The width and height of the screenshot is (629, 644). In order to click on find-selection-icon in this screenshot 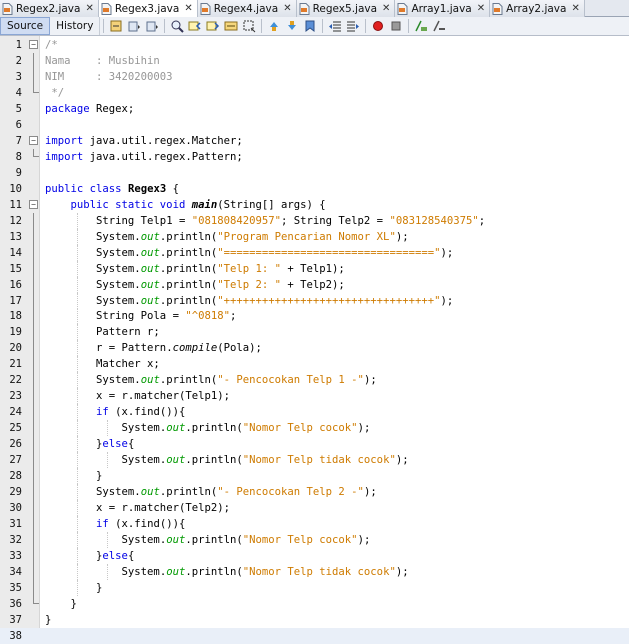, I will do `click(177, 26)`.